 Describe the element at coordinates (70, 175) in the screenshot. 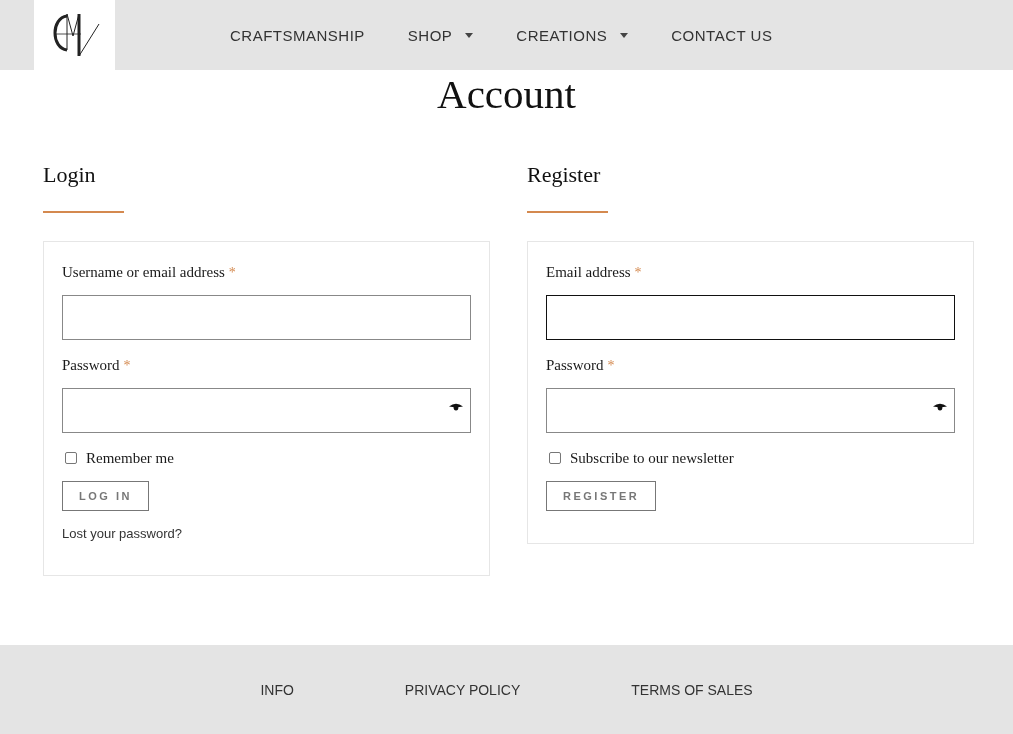

I see `section-heading: Login` at that location.